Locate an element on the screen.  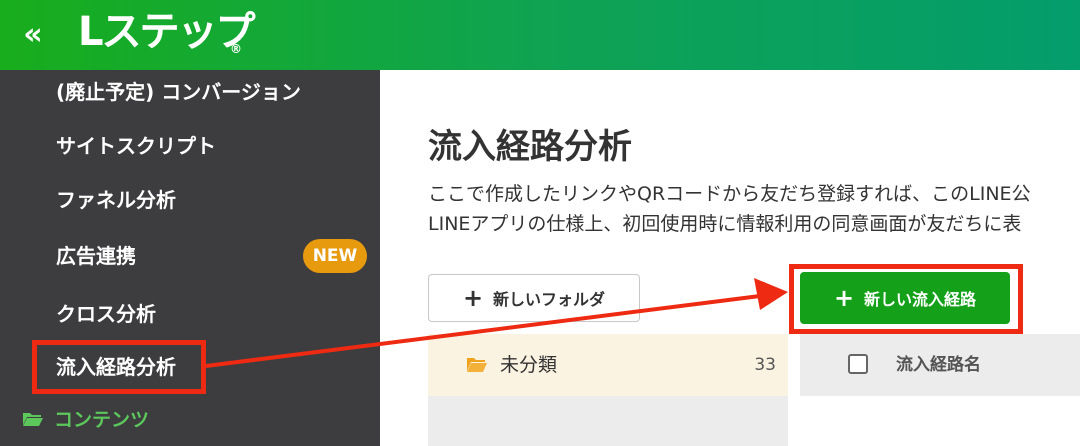
column-header-route-name: 流入経路名 is located at coordinates (938, 365).